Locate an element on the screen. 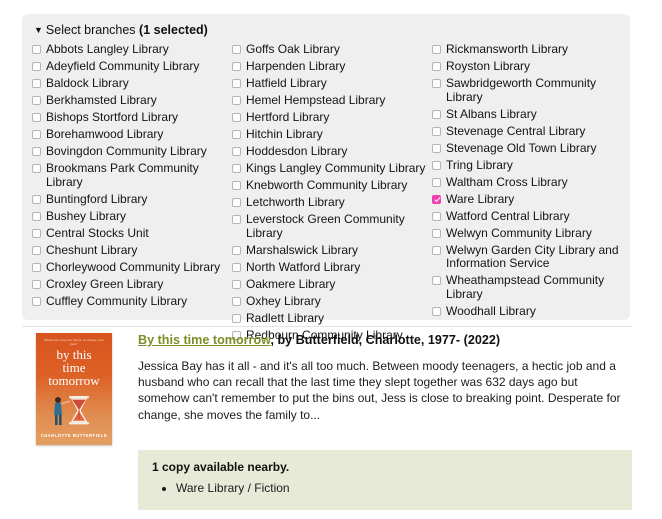  branch-checkbox-item: Oxhey Library is located at coordinates (332, 301).